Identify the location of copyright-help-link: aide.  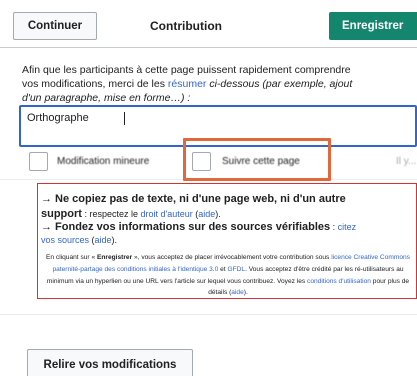
(206, 214).